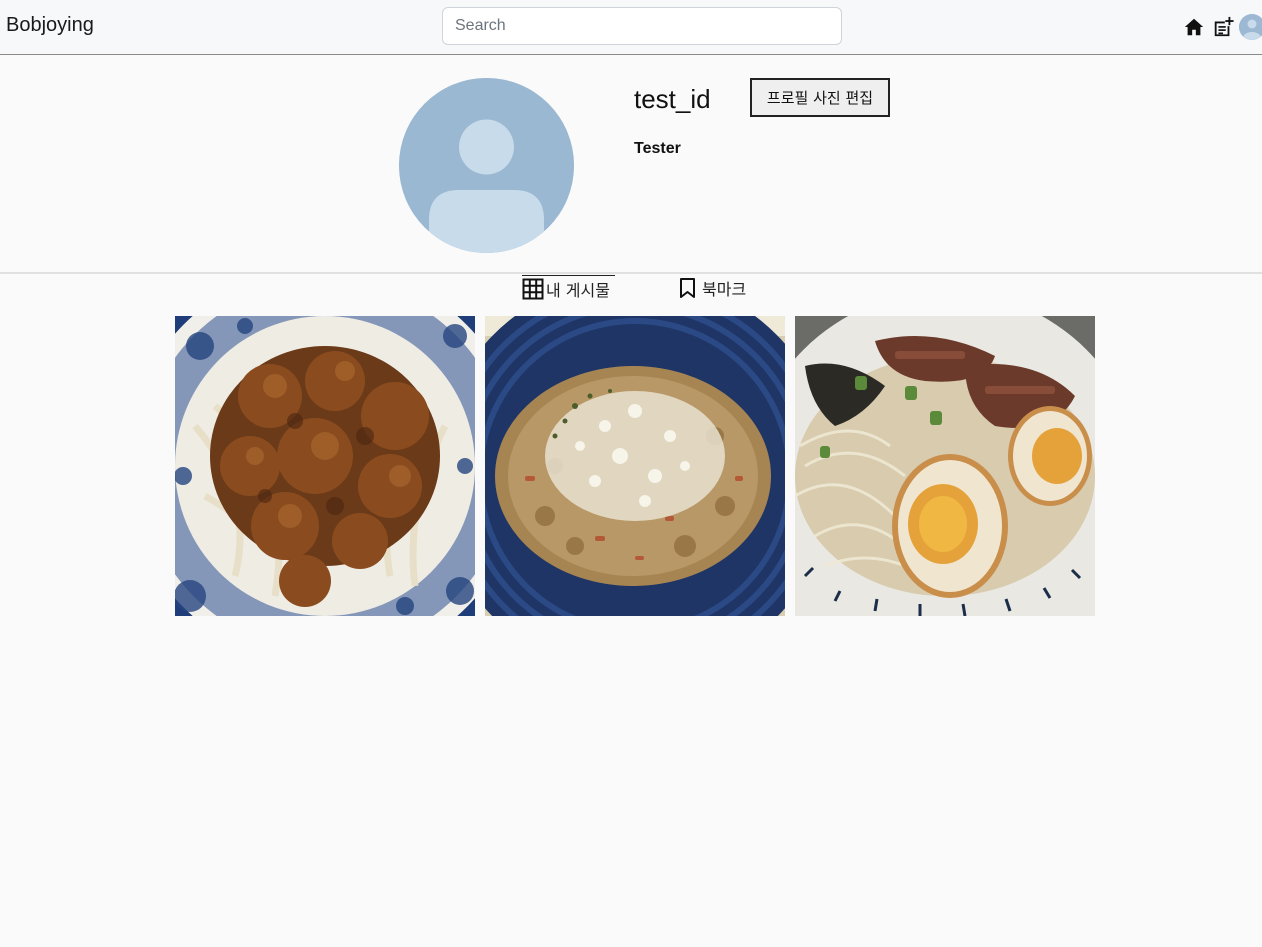 The height and width of the screenshot is (947, 1262). What do you see at coordinates (631, 273) in the screenshot?
I see `profile-divider` at bounding box center [631, 273].